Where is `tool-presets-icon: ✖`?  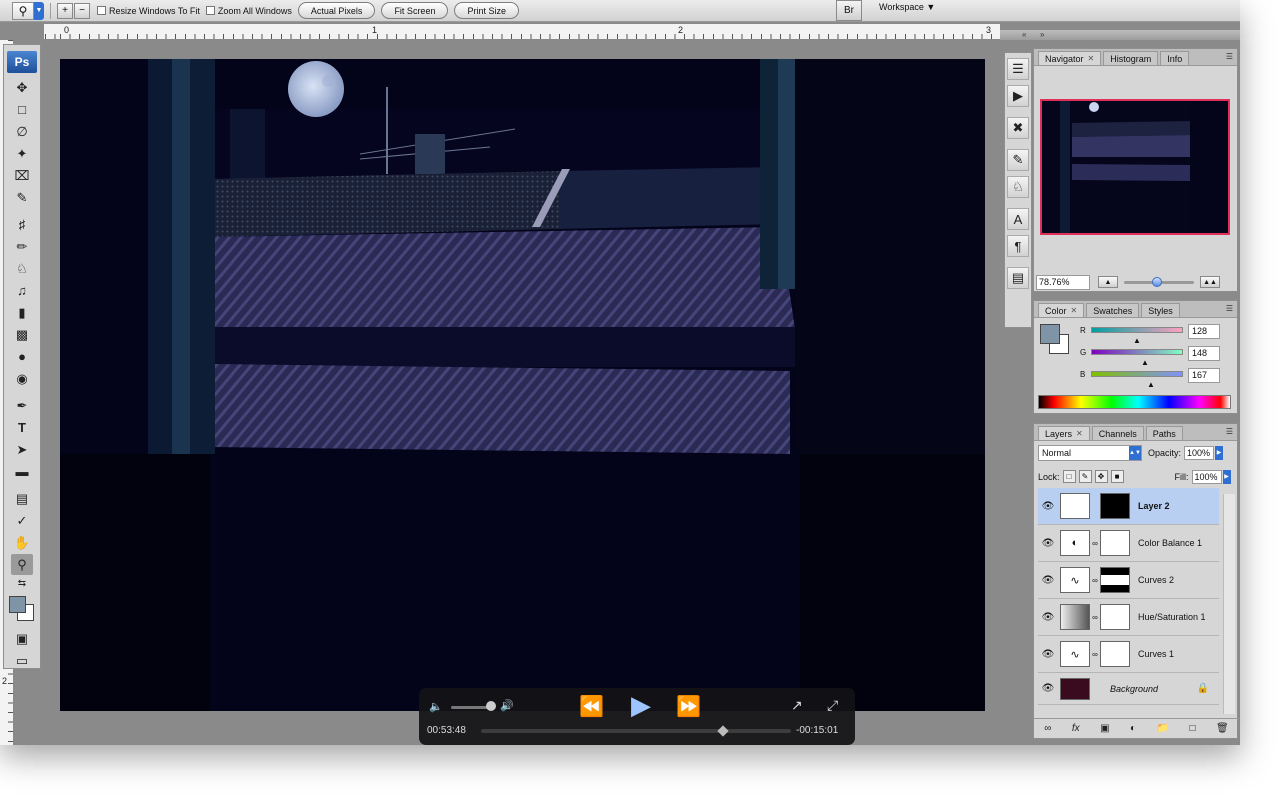
tool-presets-icon: ✖ is located at coordinates (1018, 128).